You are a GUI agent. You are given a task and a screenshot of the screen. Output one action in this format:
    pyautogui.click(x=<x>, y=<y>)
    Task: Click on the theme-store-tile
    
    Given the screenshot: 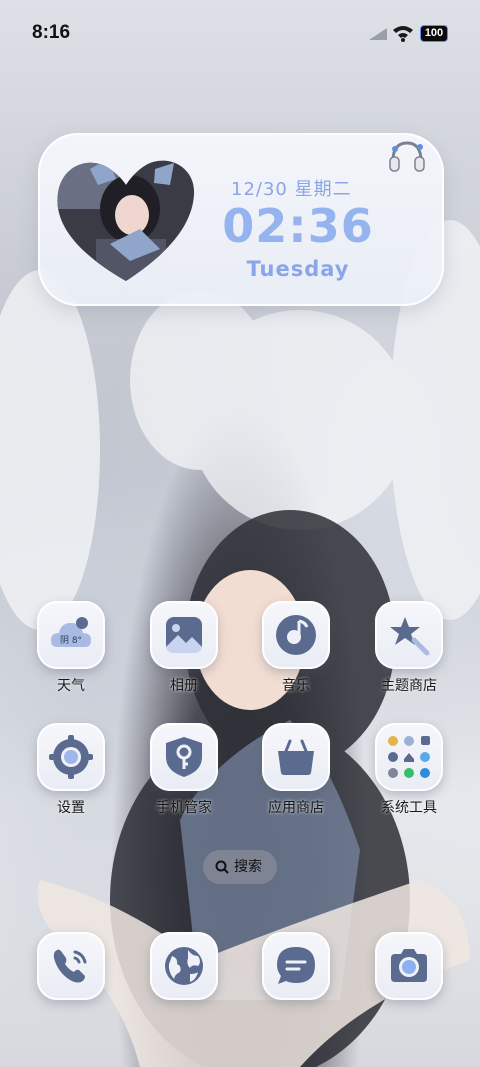 What is the action you would take?
    pyautogui.click(x=409, y=635)
    